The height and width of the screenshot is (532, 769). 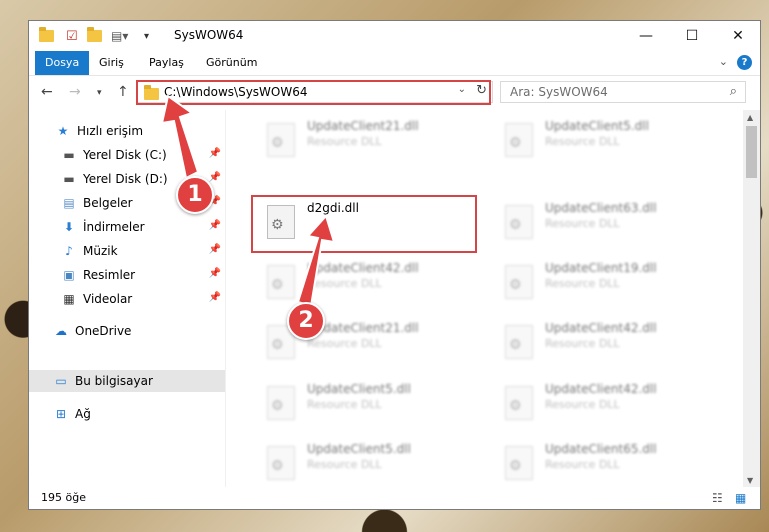 What do you see at coordinates (225, 299) in the screenshot?
I see `pane-divider` at bounding box center [225, 299].